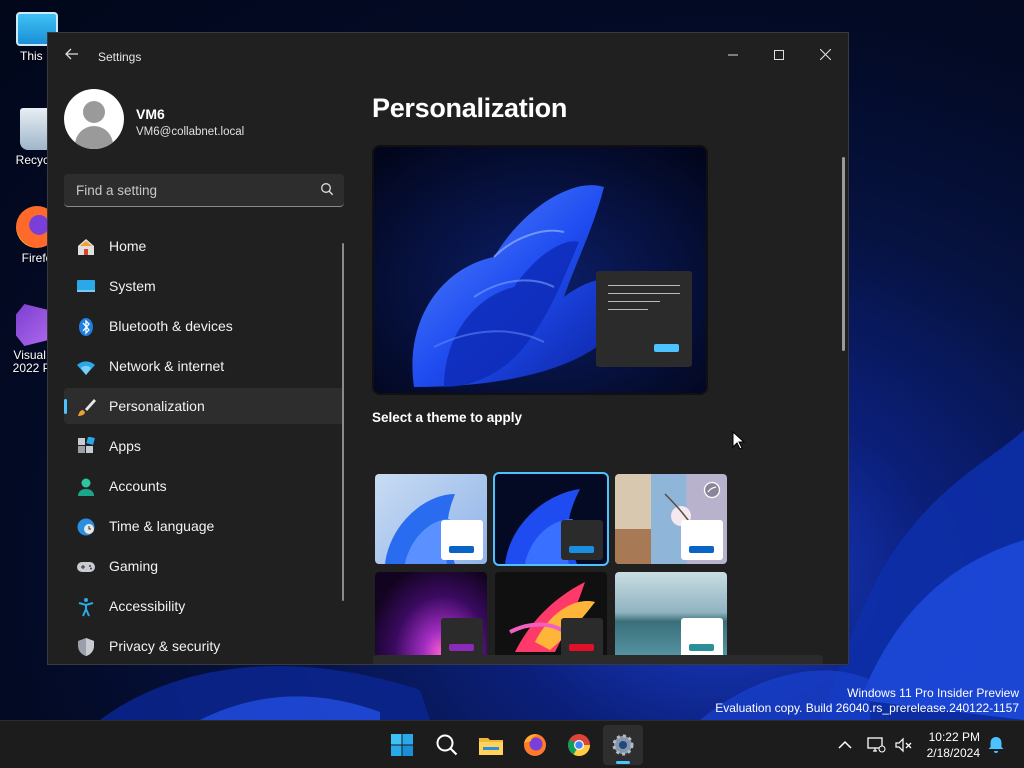 This screenshot has width=1024, height=768. Describe the element at coordinates (623, 762) in the screenshot. I see `active-app-indicator` at that location.